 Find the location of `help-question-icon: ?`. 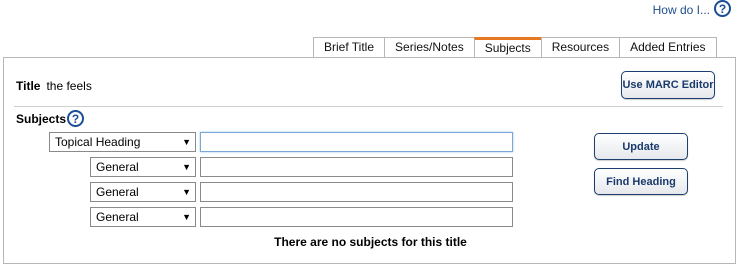

help-question-icon: ? is located at coordinates (722, 8).